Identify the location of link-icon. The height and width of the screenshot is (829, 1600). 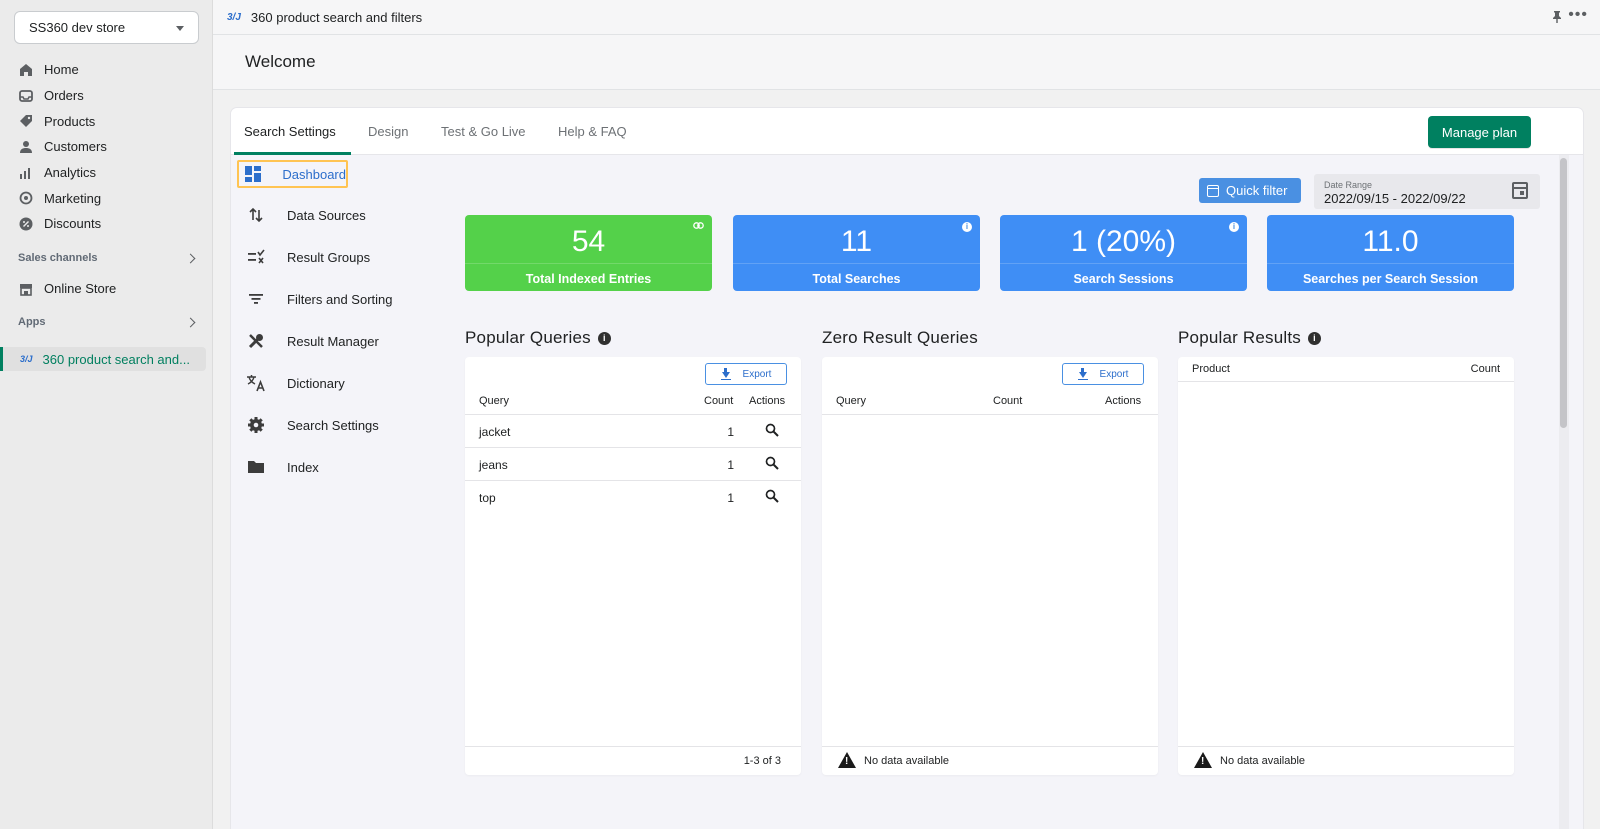
(698, 226).